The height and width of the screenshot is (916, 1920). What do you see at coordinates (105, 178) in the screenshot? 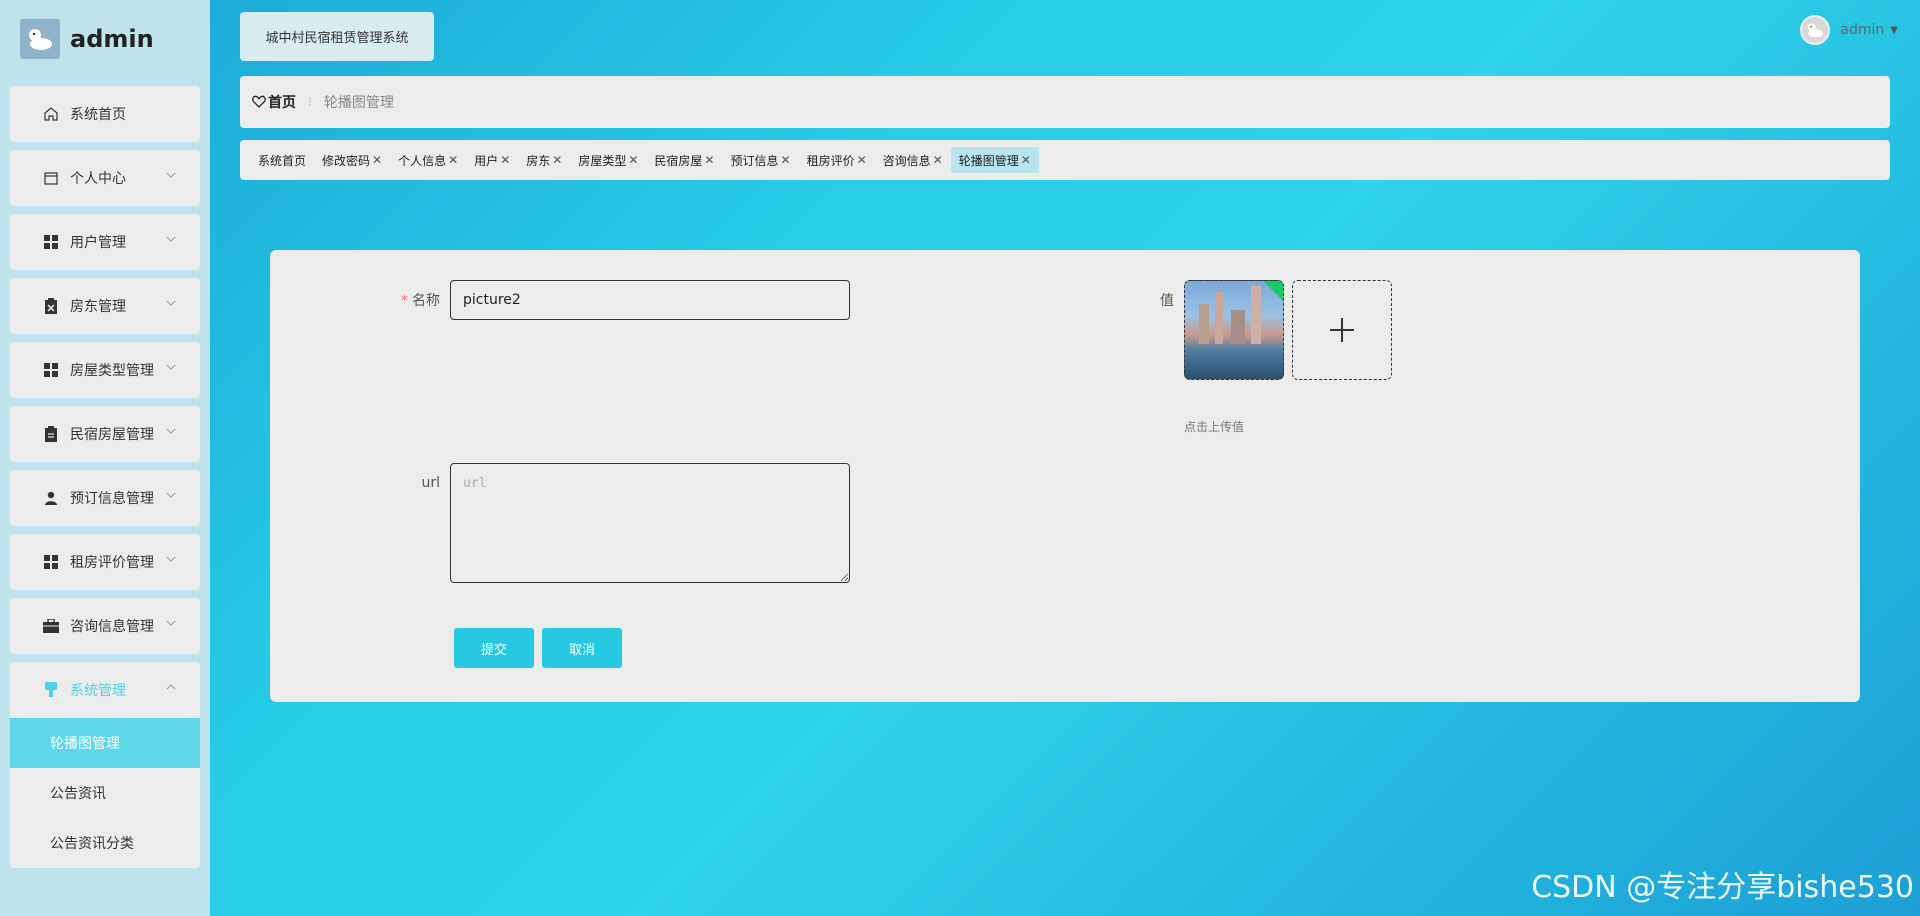
I see `sidebar-item-personal-center: 个人中心` at bounding box center [105, 178].